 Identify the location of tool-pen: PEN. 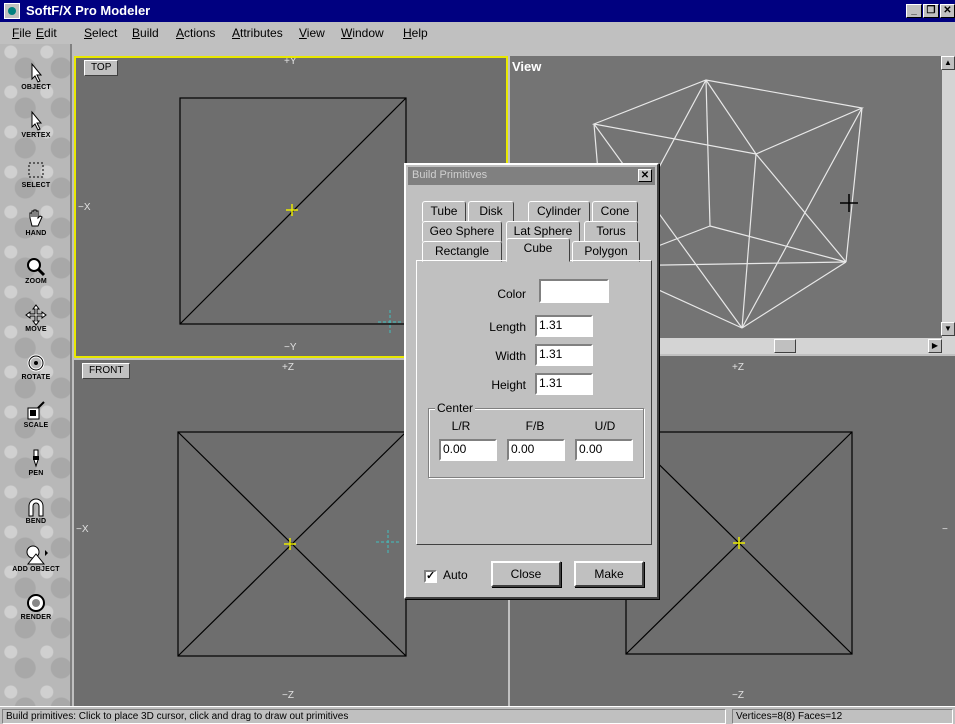
(36, 469).